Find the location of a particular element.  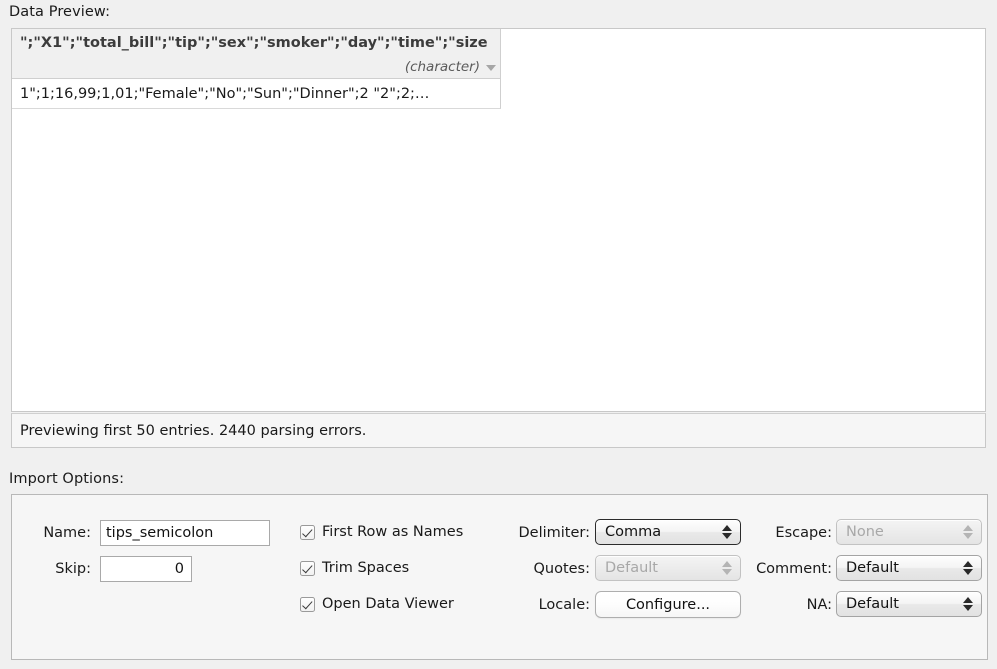

name-label: Name: is located at coordinates (67, 533).